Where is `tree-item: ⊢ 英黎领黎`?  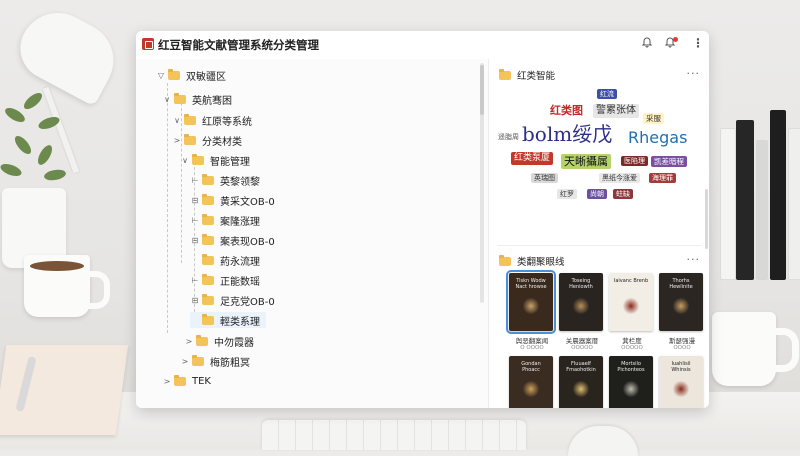
tree-item: ⊢ 英黎领黎 is located at coordinates (225, 180).